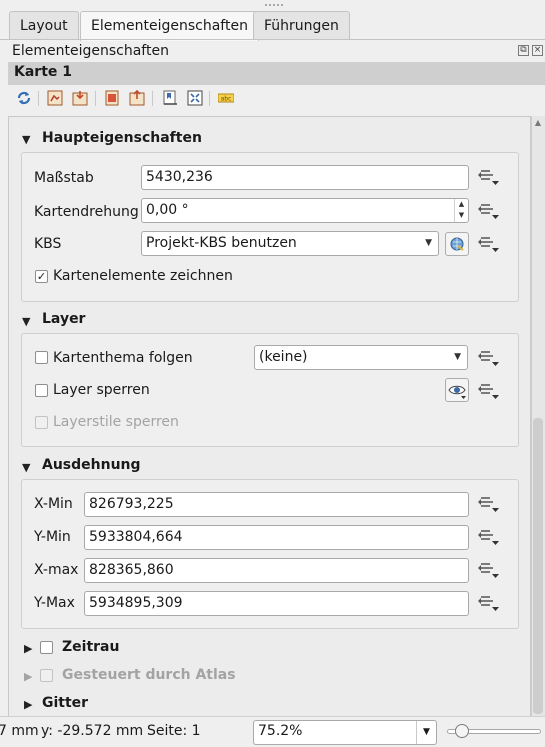  I want to click on item-name: Karte 1, so click(43, 72).